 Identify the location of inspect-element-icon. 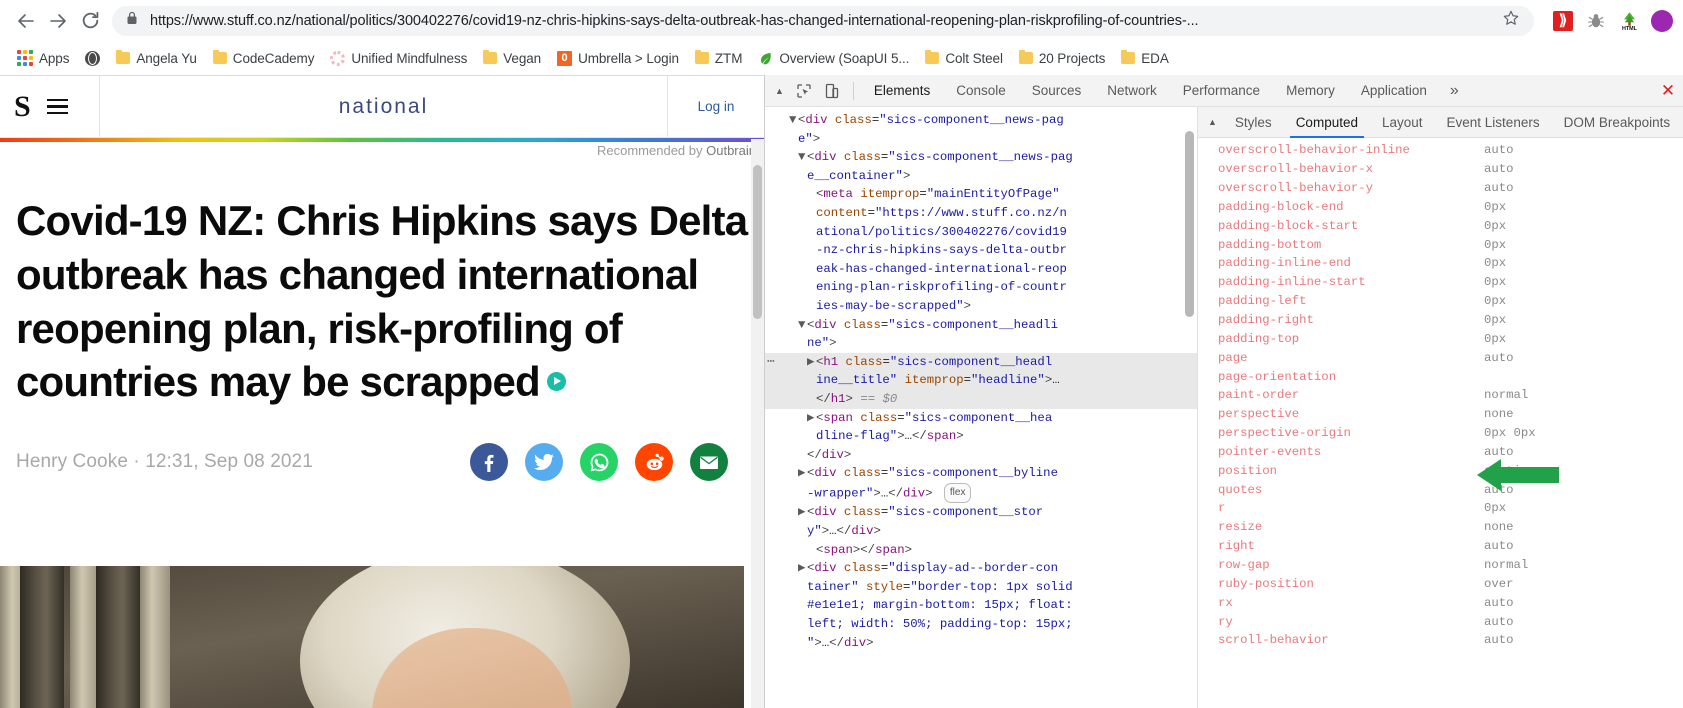
(804, 91).